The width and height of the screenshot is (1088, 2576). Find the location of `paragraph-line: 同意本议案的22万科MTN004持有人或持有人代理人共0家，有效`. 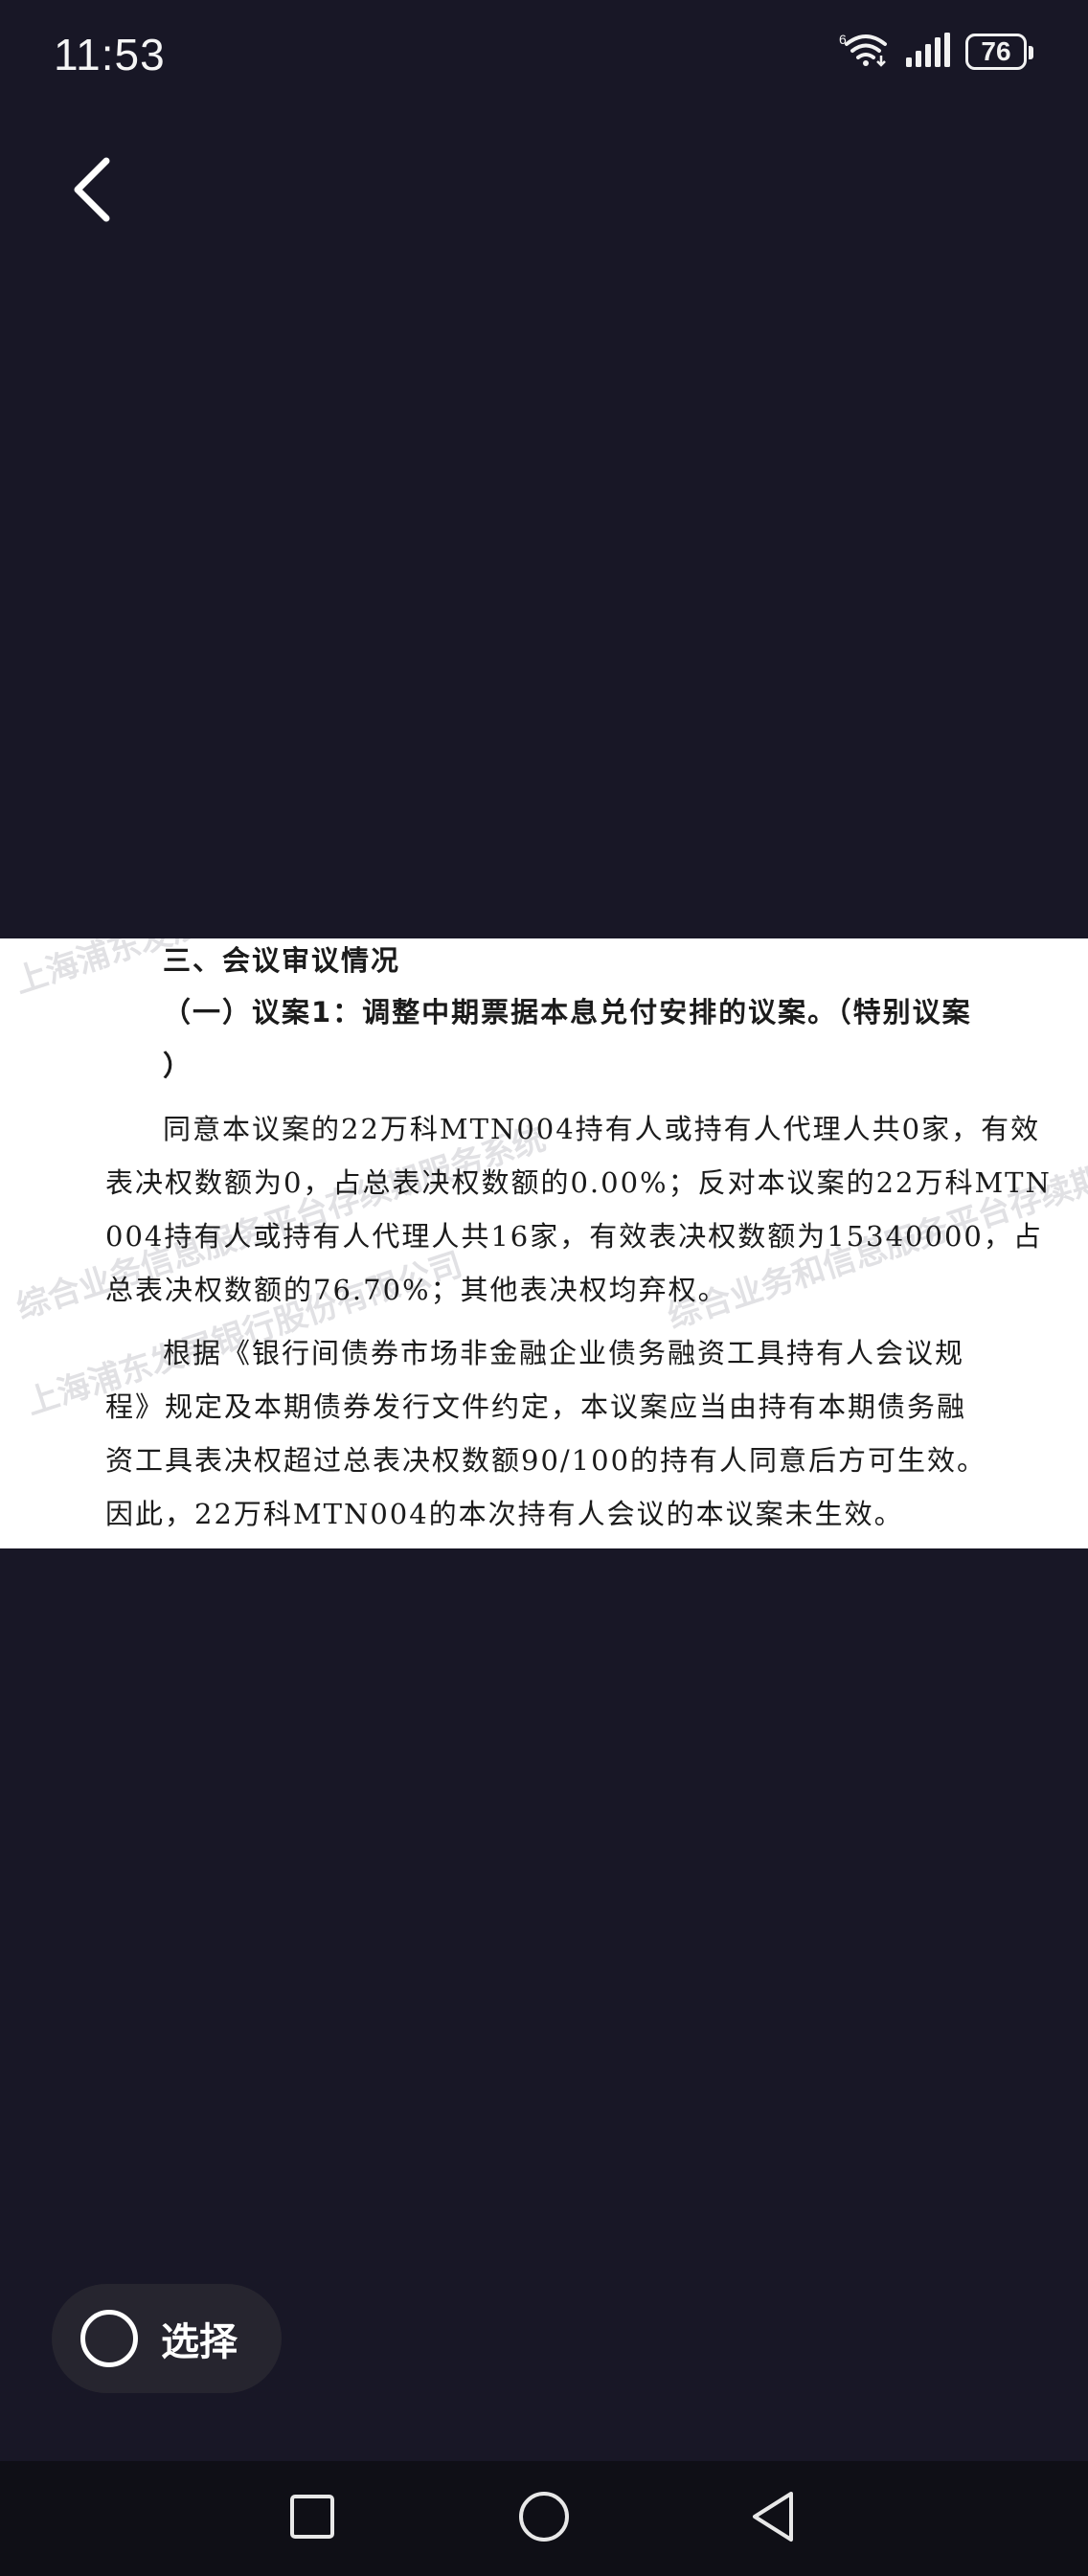

paragraph-line: 同意本议案的22万科MTN004持有人或持有人代理人共0家，有效 is located at coordinates (602, 1129).